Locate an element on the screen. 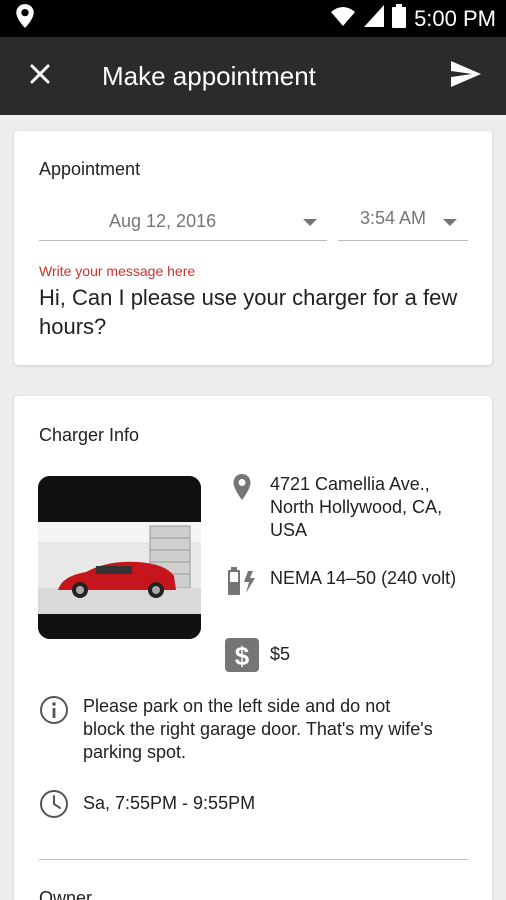 Image resolution: width=506 pixels, height=900 pixels. send-button is located at coordinates (466, 76).